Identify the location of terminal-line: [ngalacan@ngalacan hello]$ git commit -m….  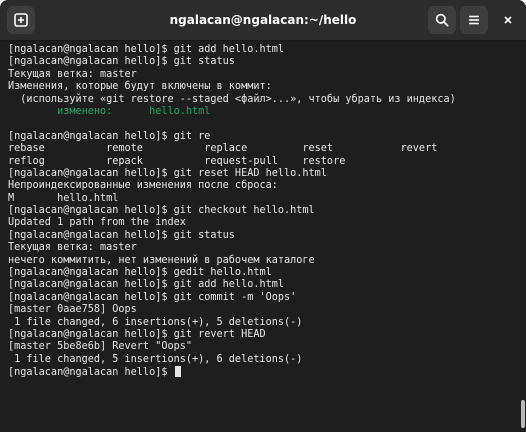
(152, 297).